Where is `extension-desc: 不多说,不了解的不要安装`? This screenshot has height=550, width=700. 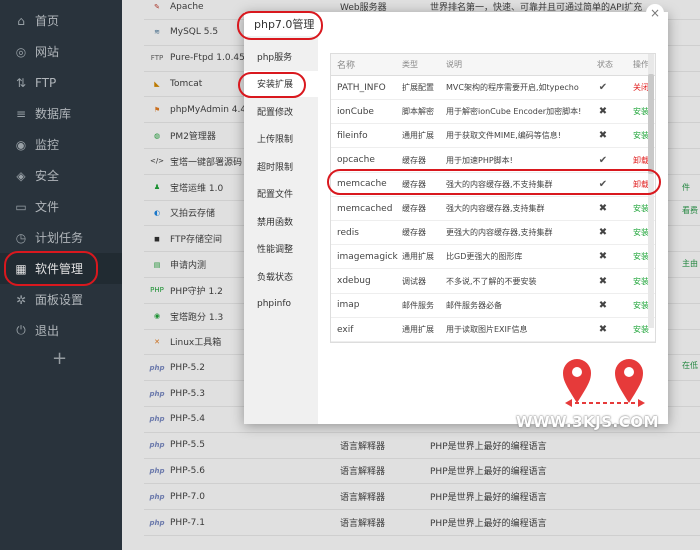 extension-desc: 不多说,不了解的不要安装 is located at coordinates (491, 281).